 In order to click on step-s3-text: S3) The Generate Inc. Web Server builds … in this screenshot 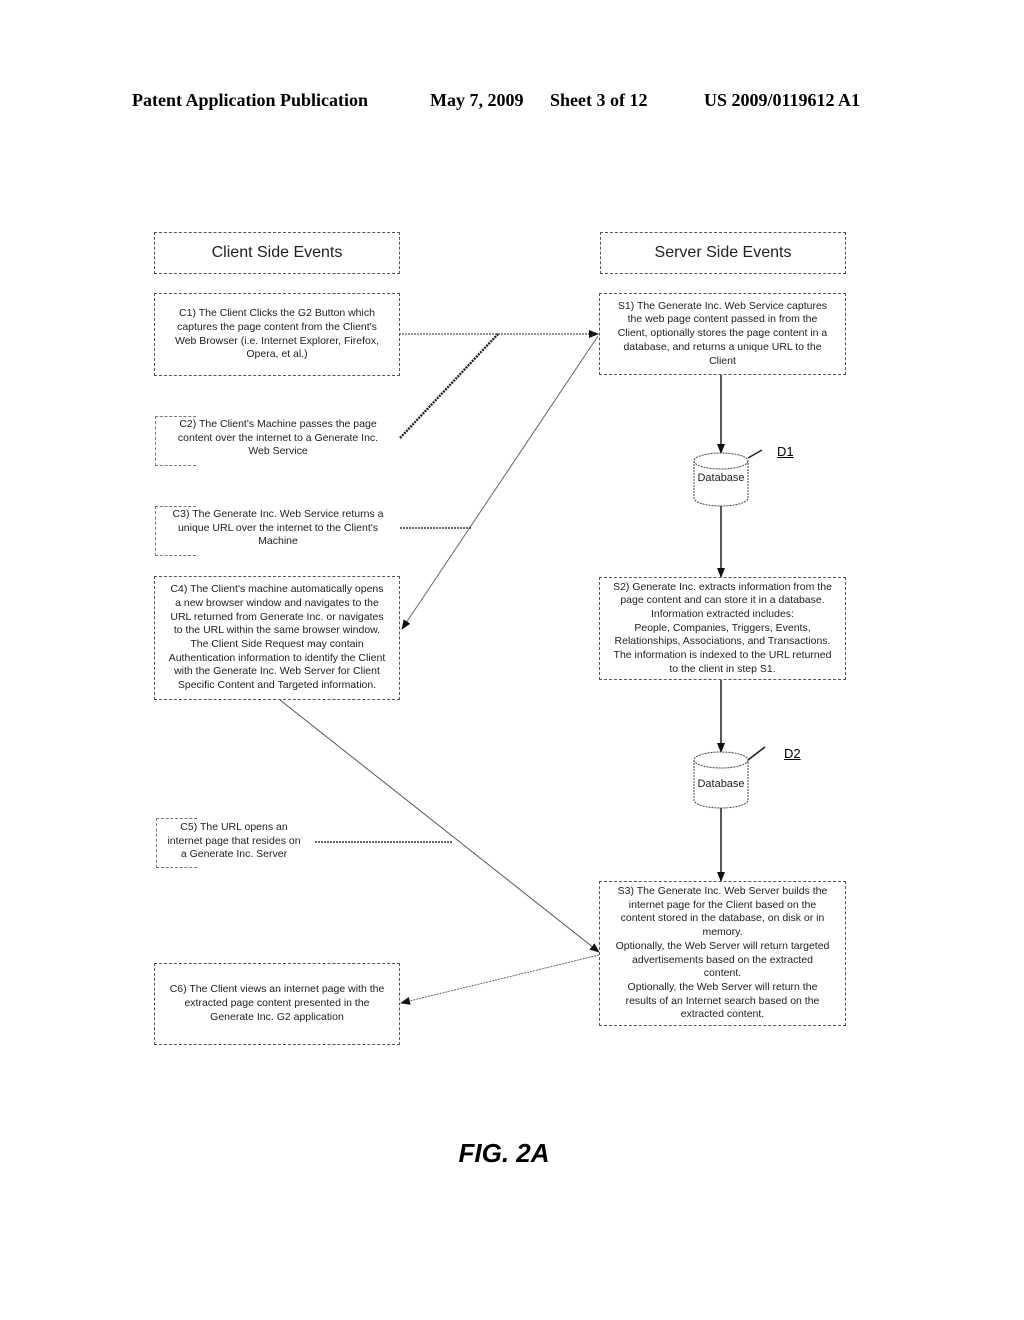, I will do `click(722, 952)`.